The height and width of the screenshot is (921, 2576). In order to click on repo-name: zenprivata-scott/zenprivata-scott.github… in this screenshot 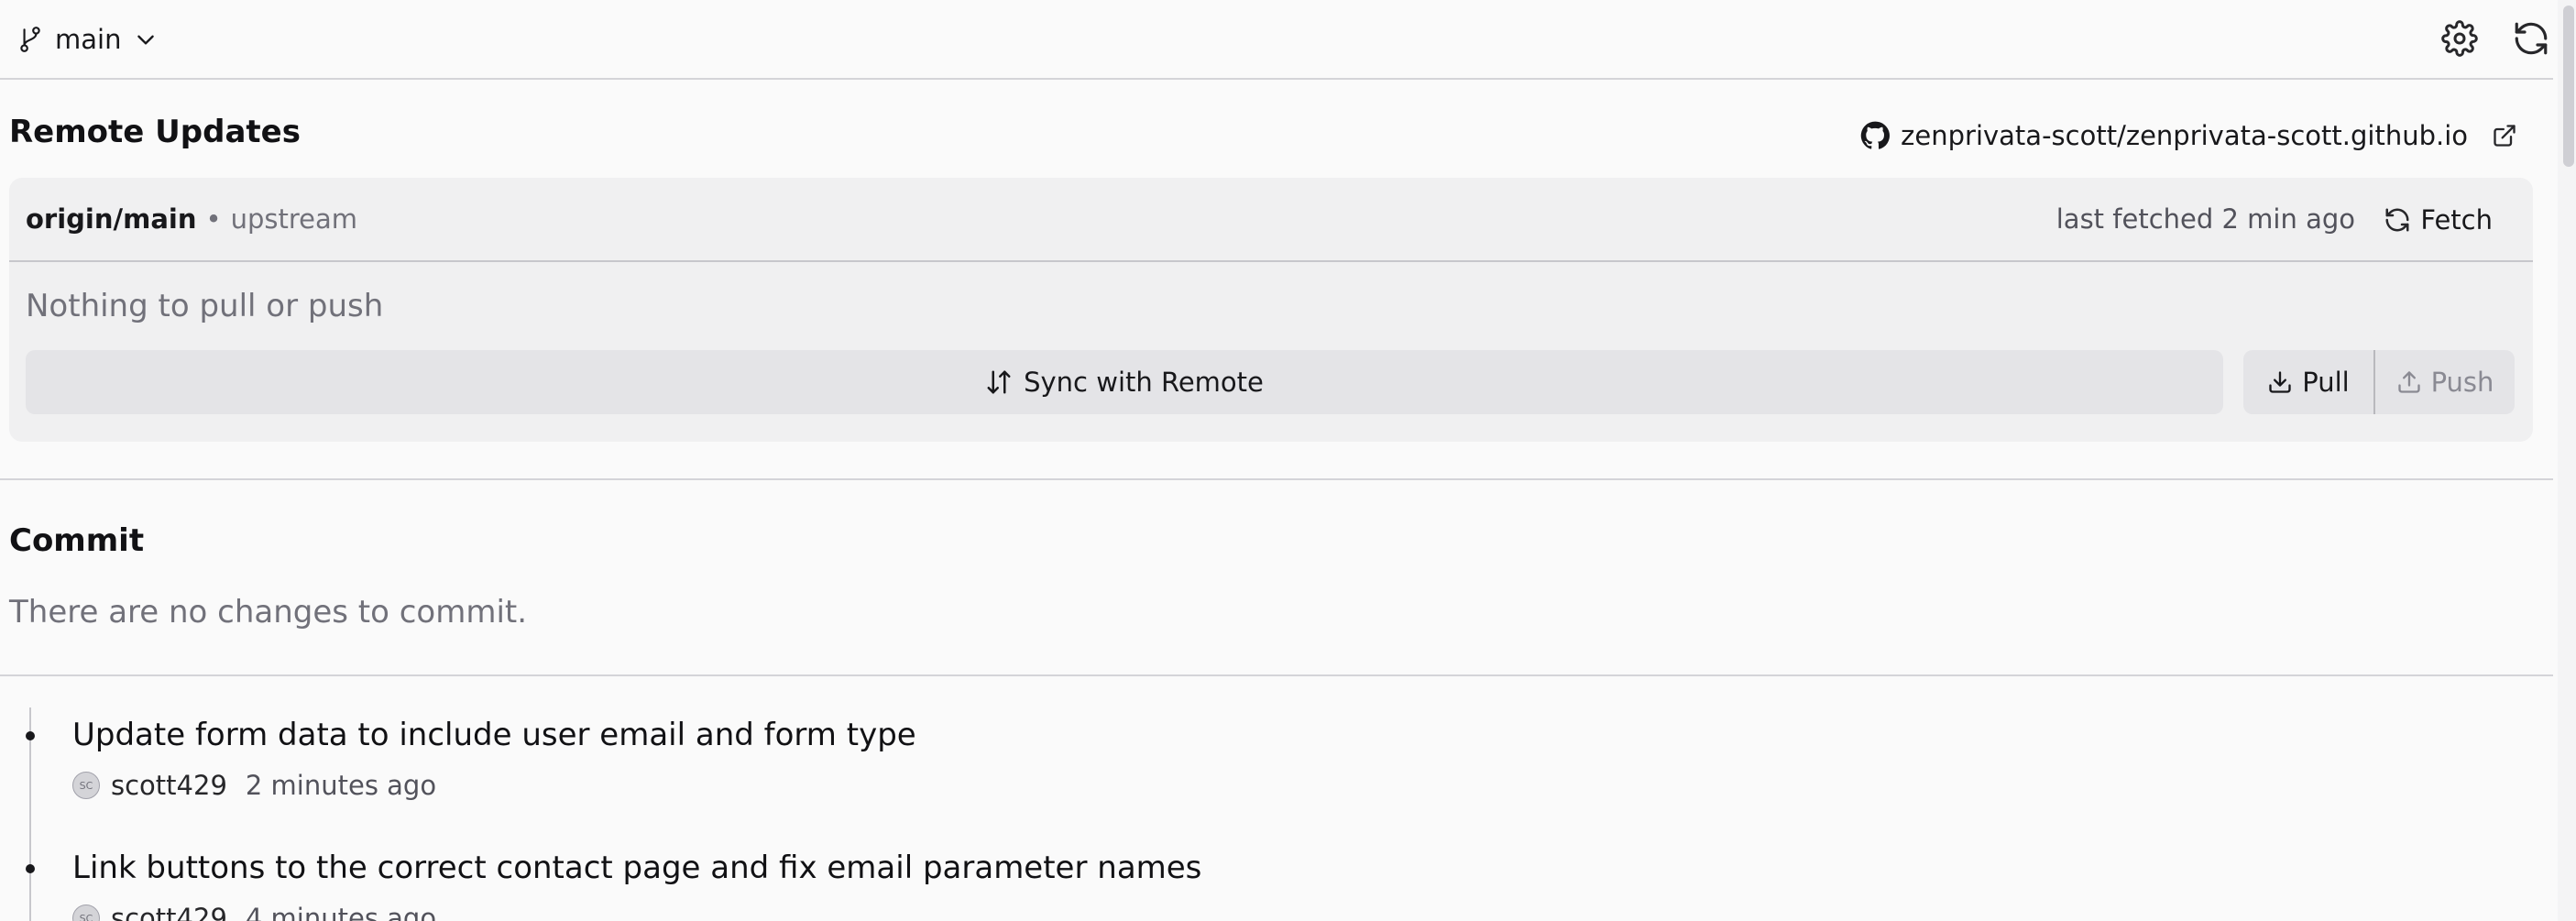, I will do `click(2184, 136)`.